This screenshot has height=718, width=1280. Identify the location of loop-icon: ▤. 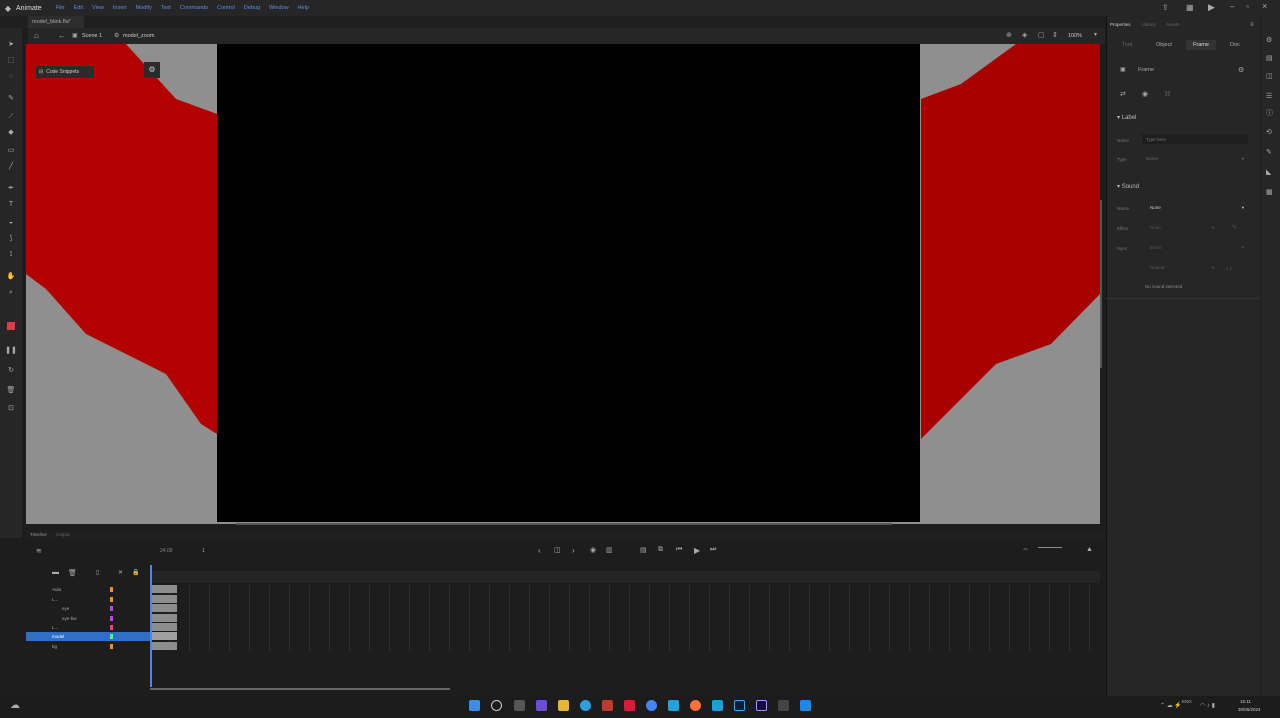
(643, 550).